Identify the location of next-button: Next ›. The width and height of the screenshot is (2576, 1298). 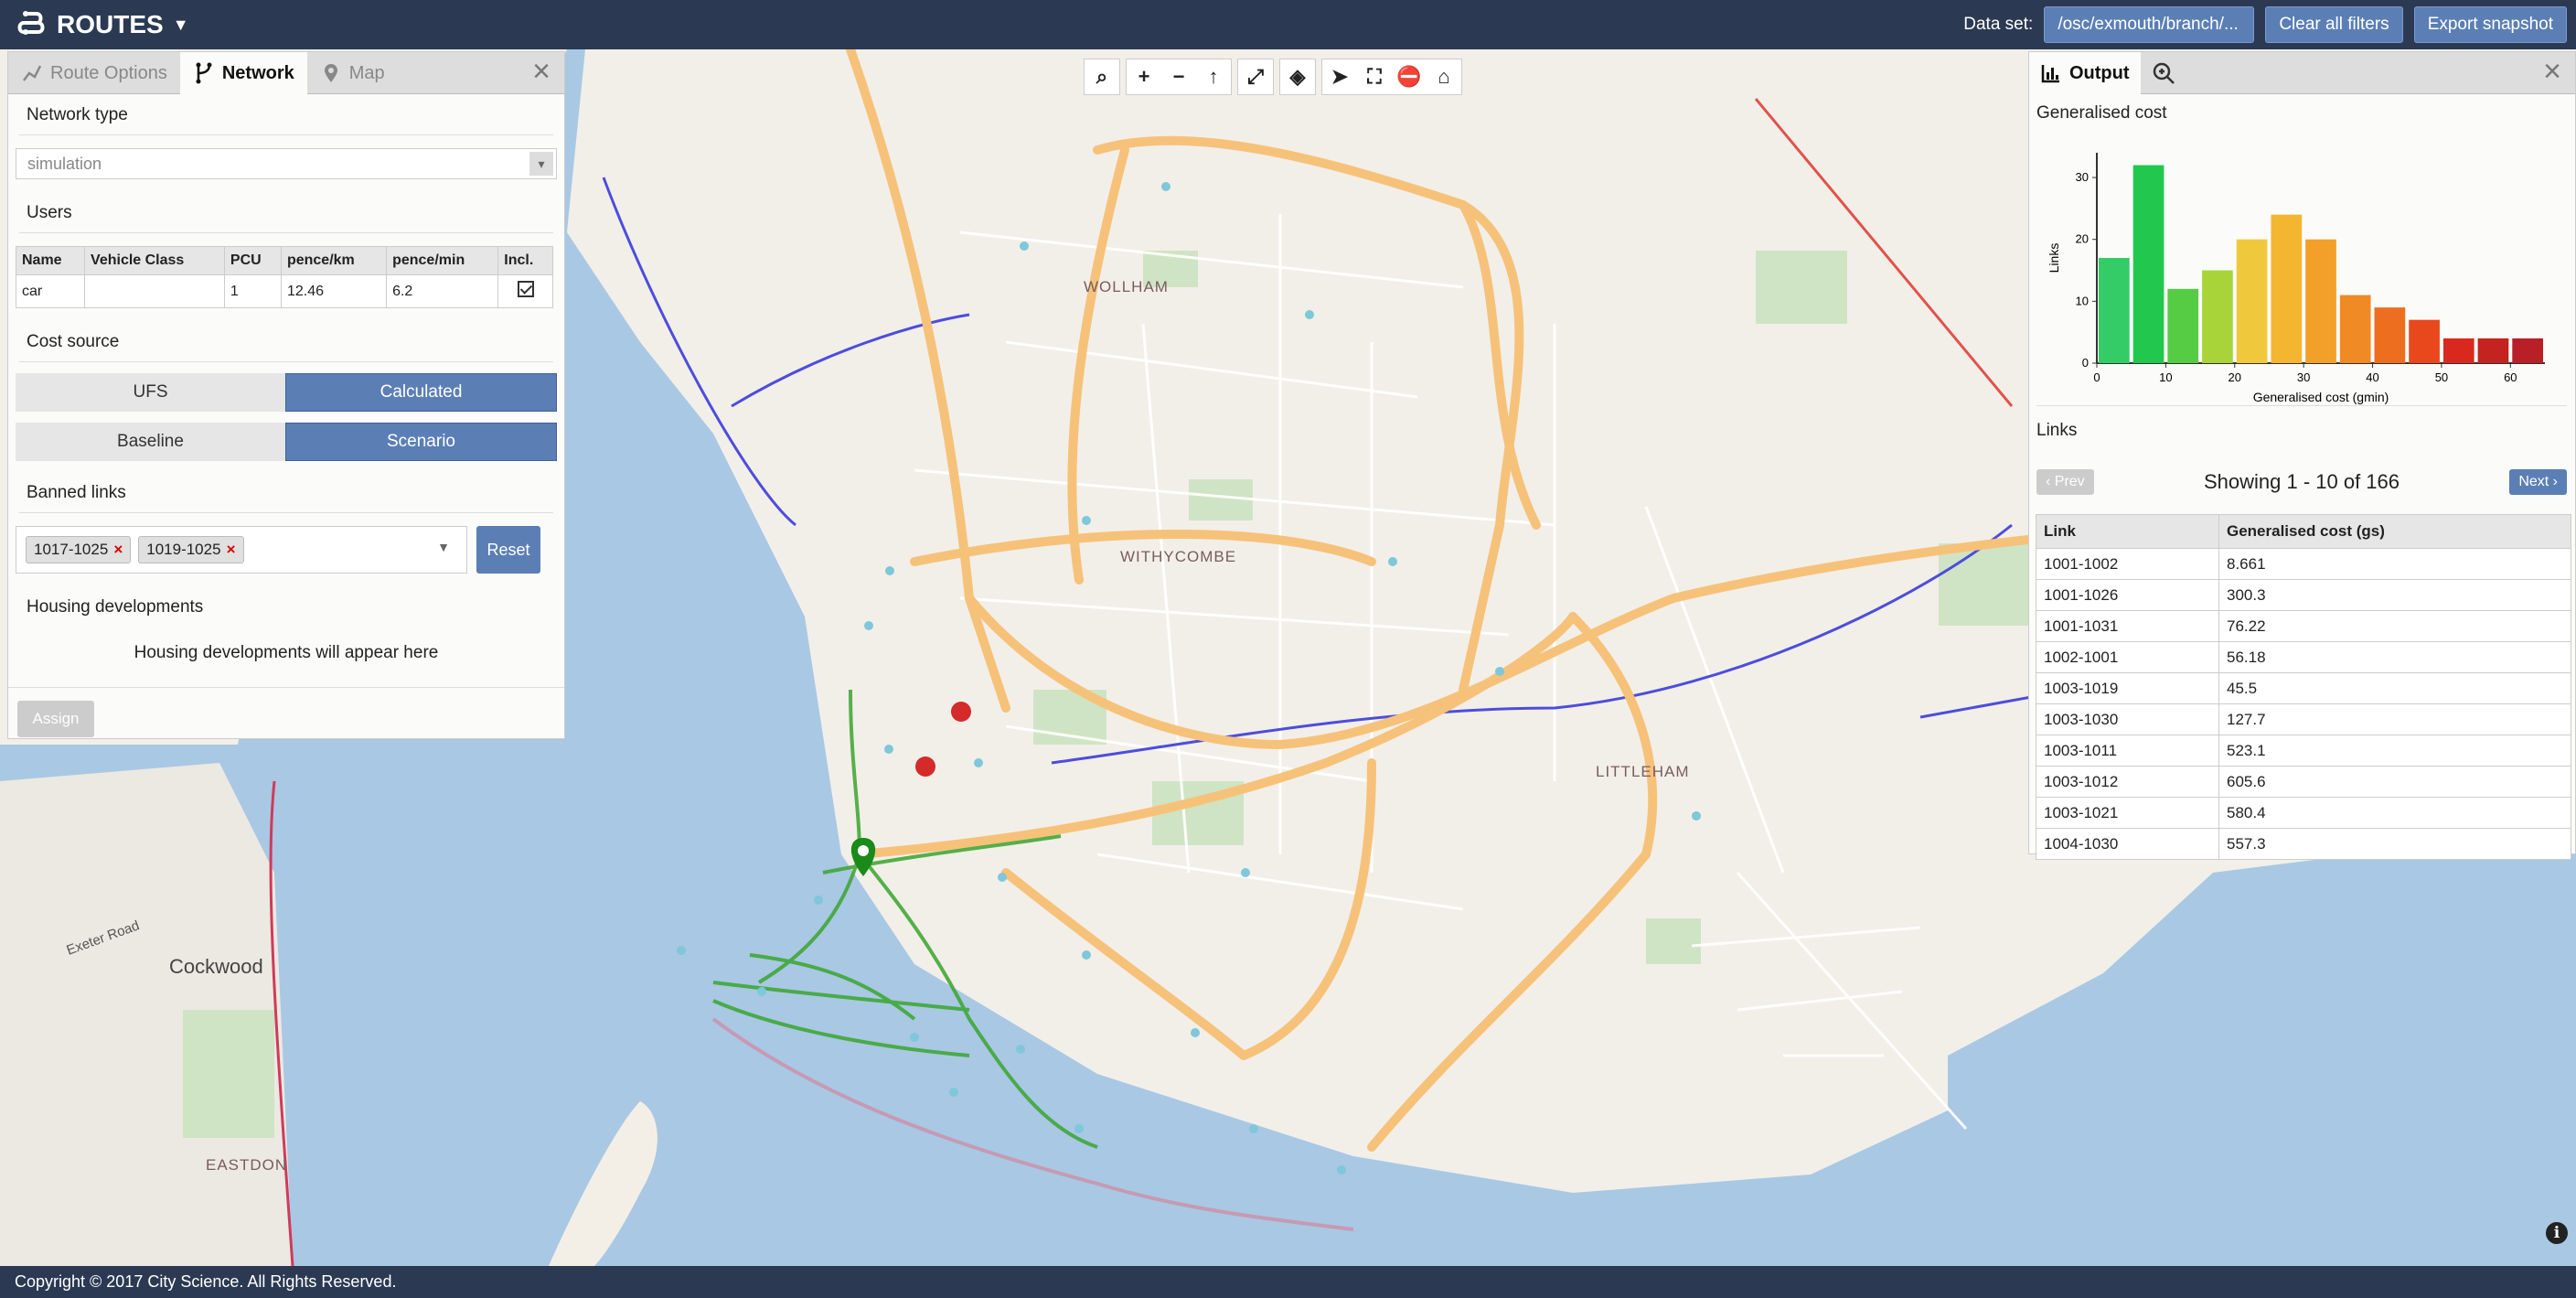
(2538, 482).